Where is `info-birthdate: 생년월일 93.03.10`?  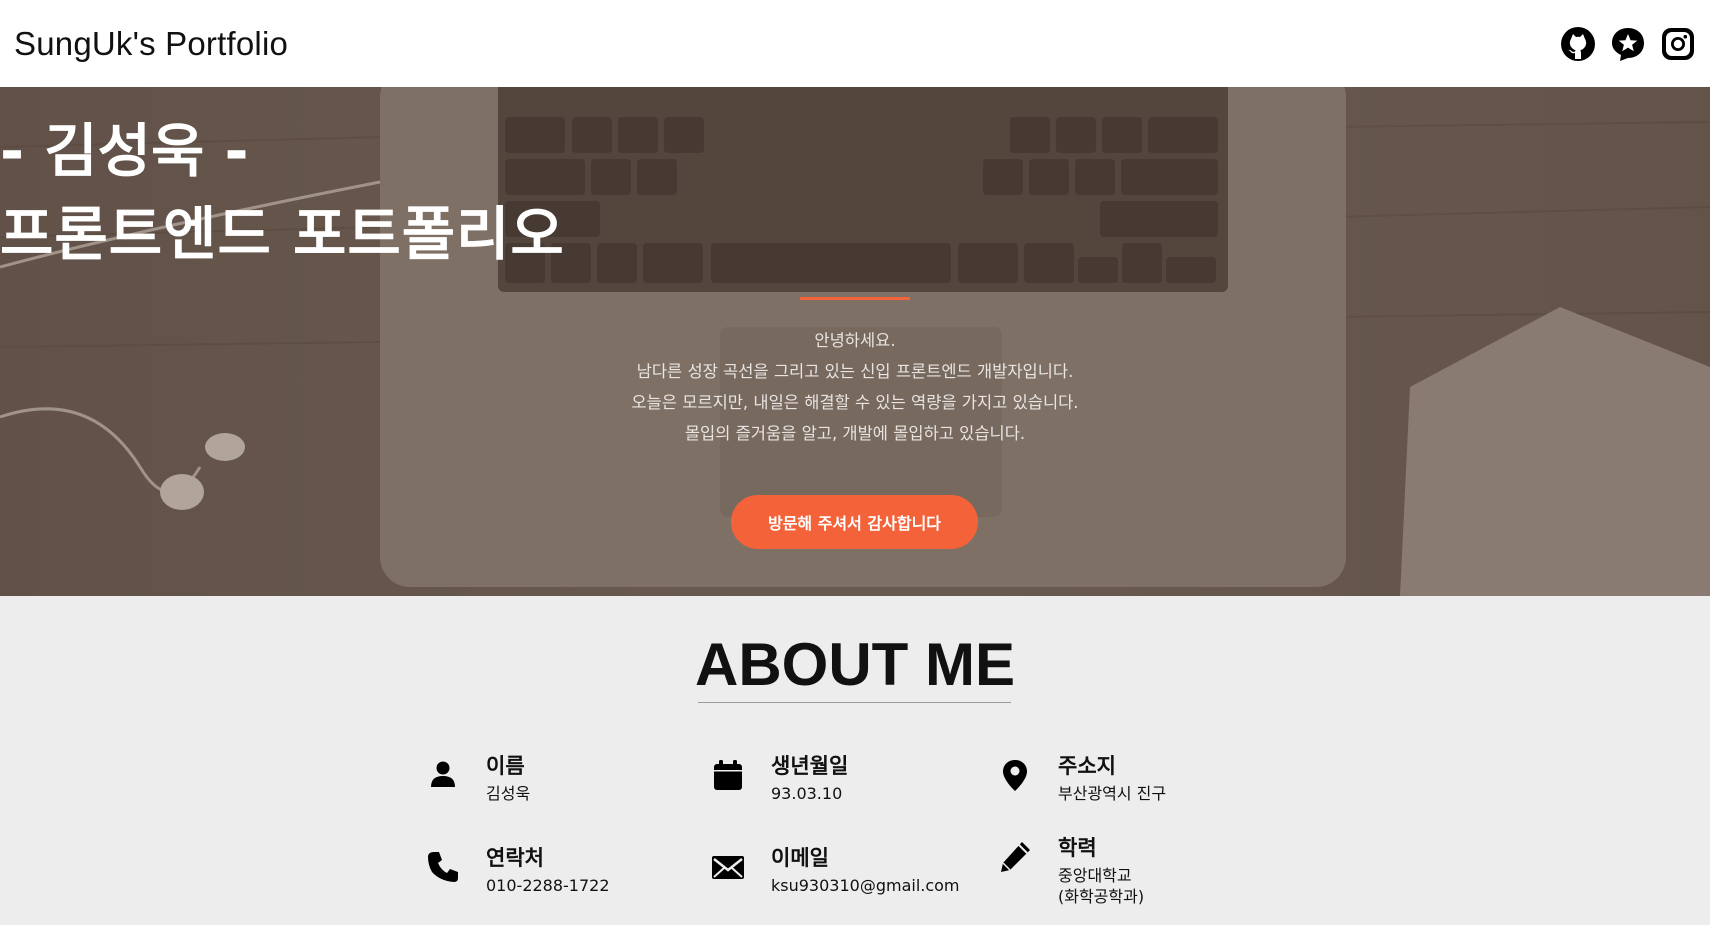 info-birthdate: 생년월일 93.03.10 is located at coordinates (779, 778).